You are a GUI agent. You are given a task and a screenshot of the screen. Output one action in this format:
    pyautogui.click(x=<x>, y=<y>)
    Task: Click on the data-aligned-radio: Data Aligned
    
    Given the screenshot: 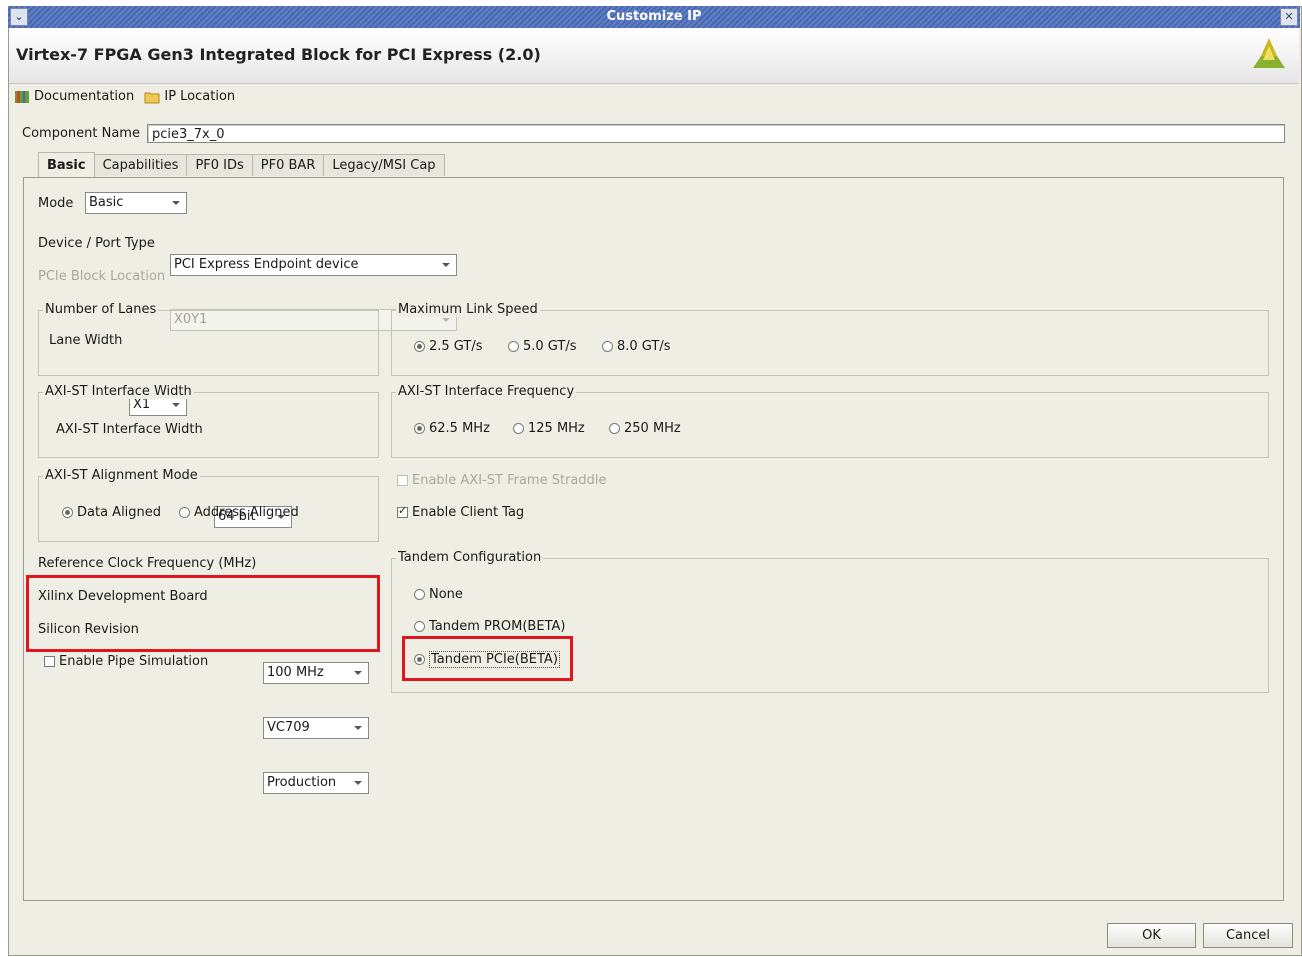 What is the action you would take?
    pyautogui.click(x=111, y=512)
    